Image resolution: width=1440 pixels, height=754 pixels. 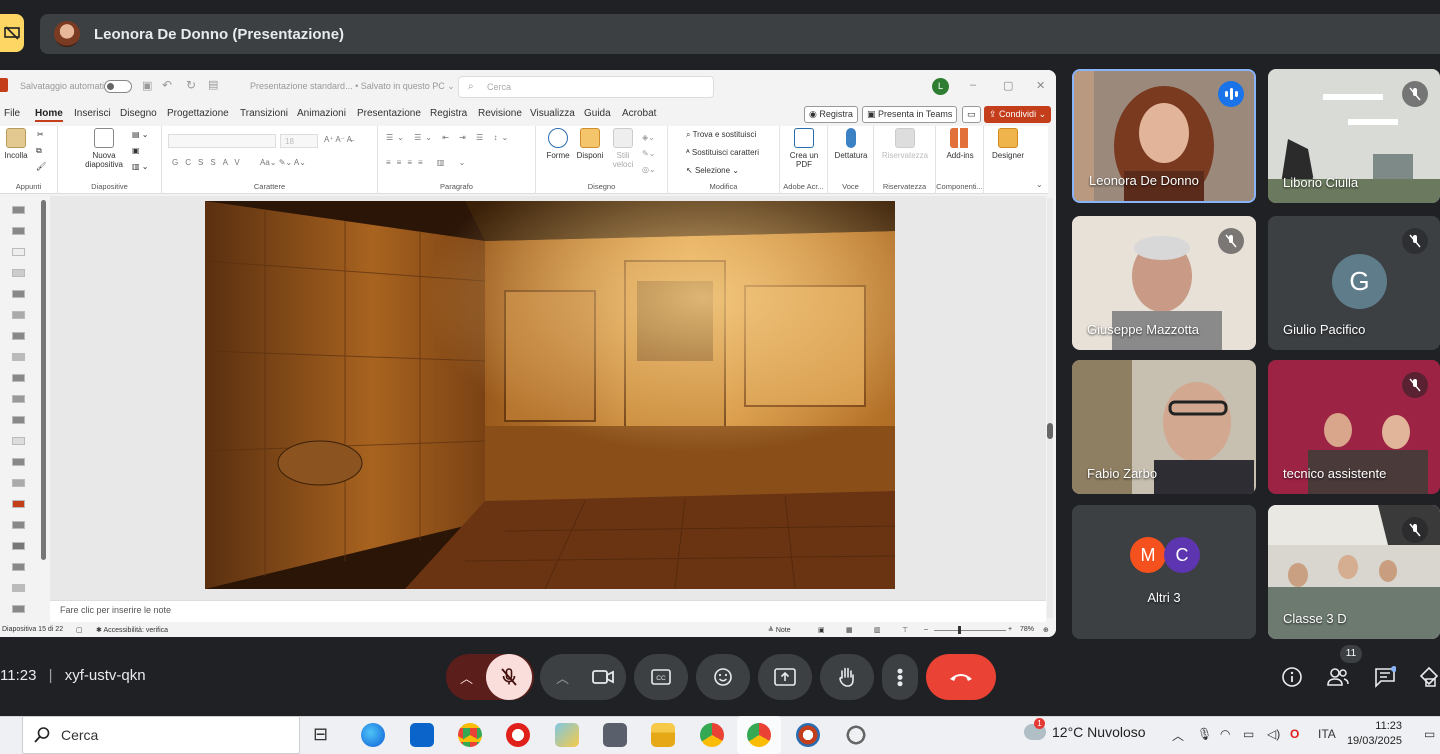 What do you see at coordinates (448, 113) in the screenshot?
I see `tab-record: Registra` at bounding box center [448, 113].